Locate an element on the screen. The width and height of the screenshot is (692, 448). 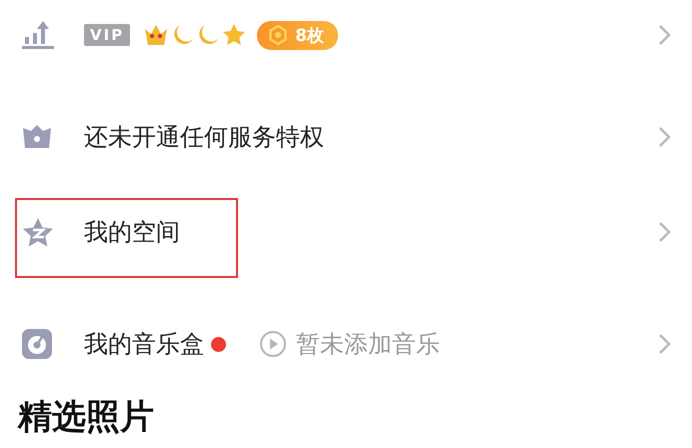
play-icon is located at coordinates (273, 344).